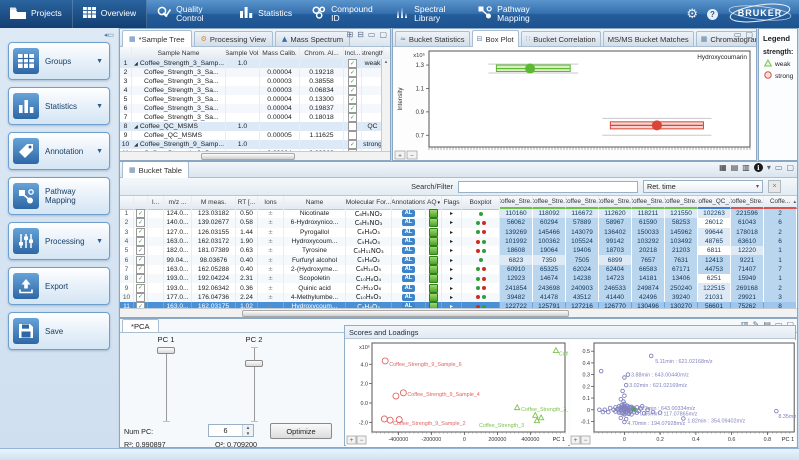 The image size is (799, 460). I want to click on collapse-all-icon: ⊟, so click(360, 35).